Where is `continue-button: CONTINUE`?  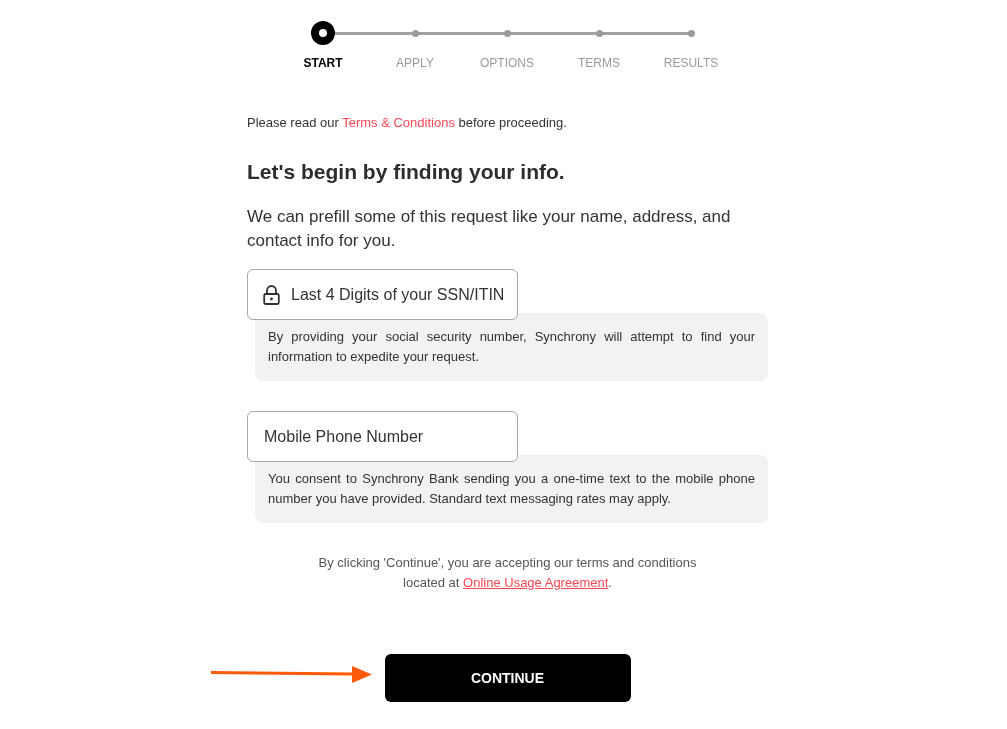
continue-button: CONTINUE is located at coordinates (507, 678).